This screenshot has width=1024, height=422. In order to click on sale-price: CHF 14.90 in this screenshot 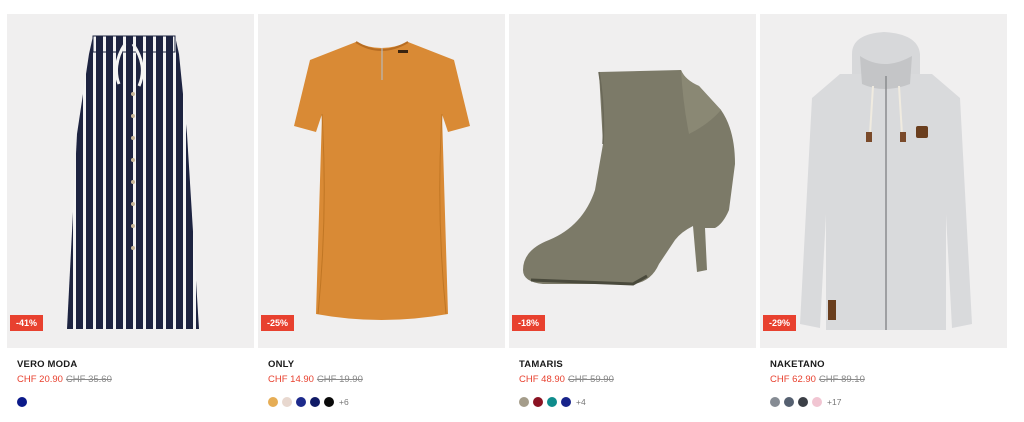, I will do `click(291, 379)`.